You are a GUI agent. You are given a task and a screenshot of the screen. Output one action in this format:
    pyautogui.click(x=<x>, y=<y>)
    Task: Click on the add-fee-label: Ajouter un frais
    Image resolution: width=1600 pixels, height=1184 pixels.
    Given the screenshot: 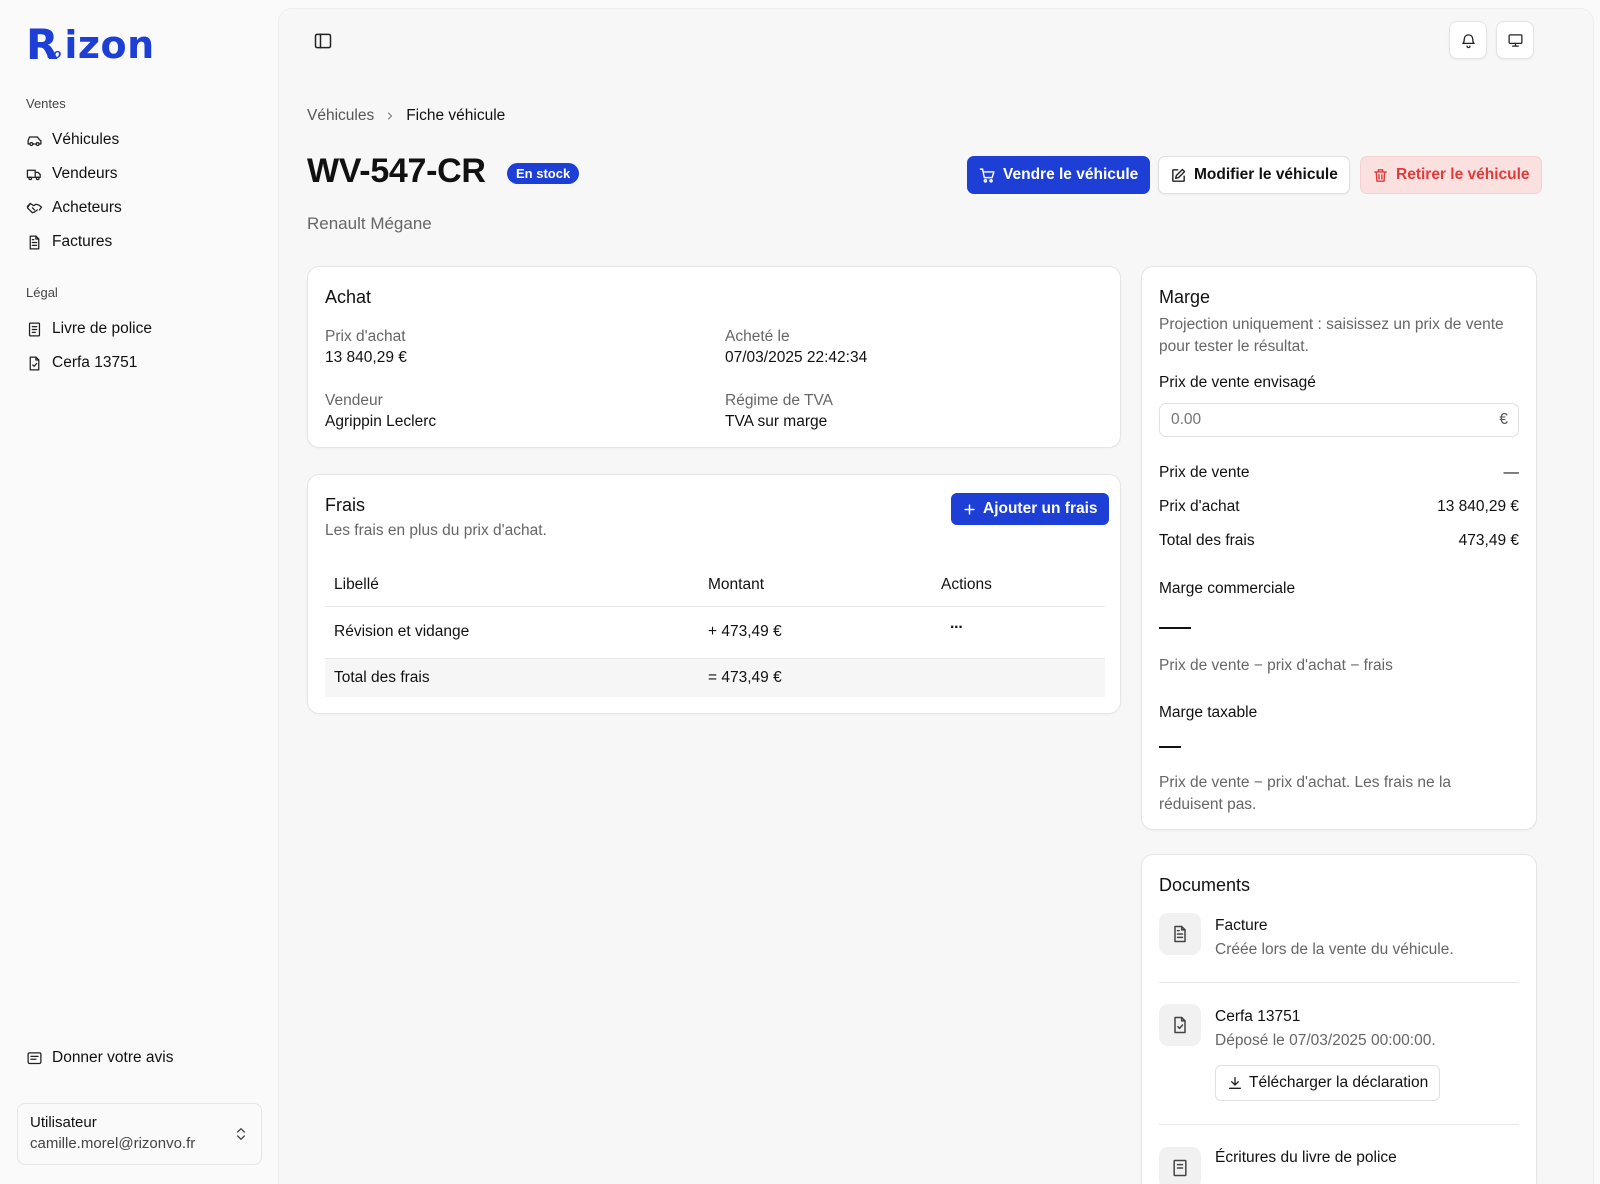 What is the action you would take?
    pyautogui.click(x=1040, y=508)
    